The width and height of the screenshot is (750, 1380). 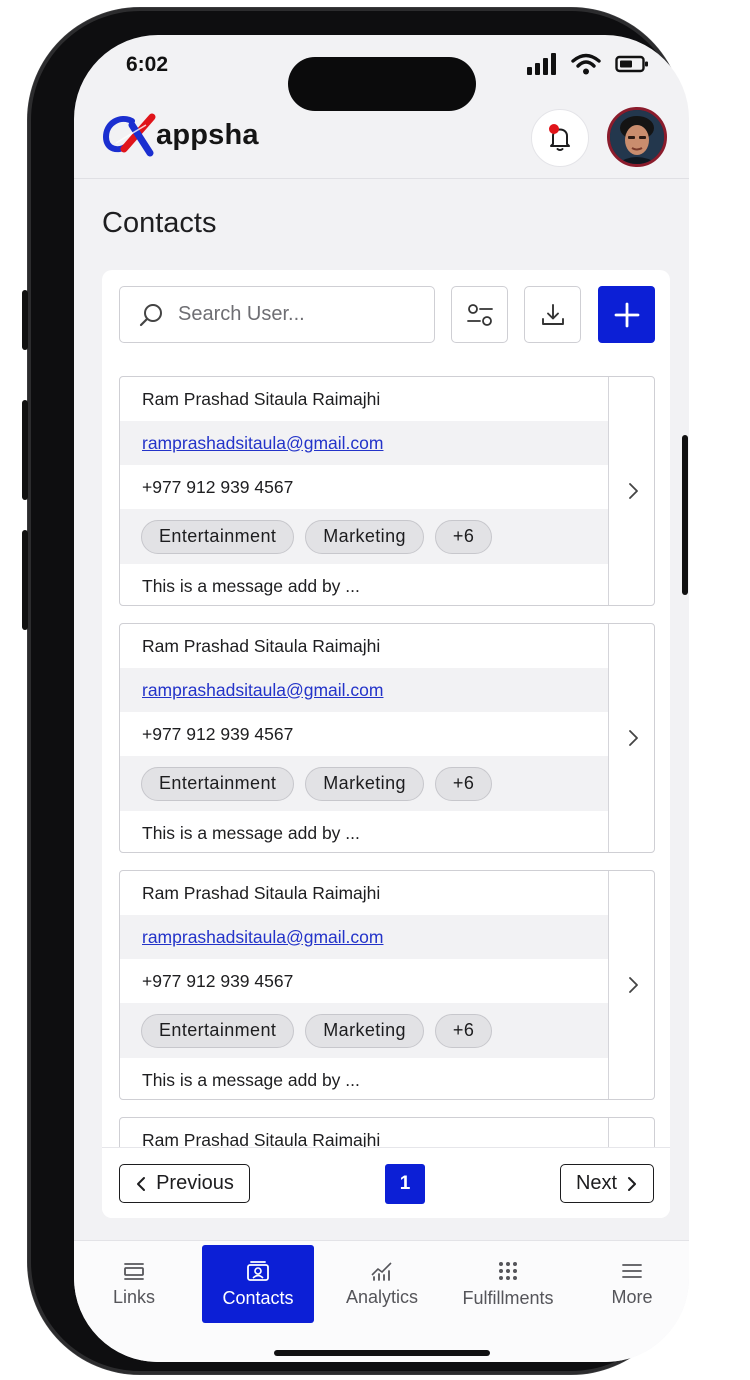 I want to click on nav-links: Links, so click(x=134, y=1284).